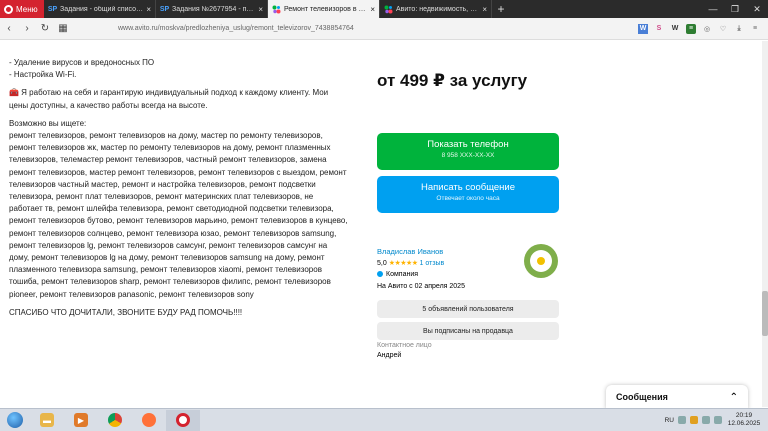 The height and width of the screenshot is (431, 768). What do you see at coordinates (642, 397) in the screenshot?
I see `messages-title: Сообщения` at bounding box center [642, 397].